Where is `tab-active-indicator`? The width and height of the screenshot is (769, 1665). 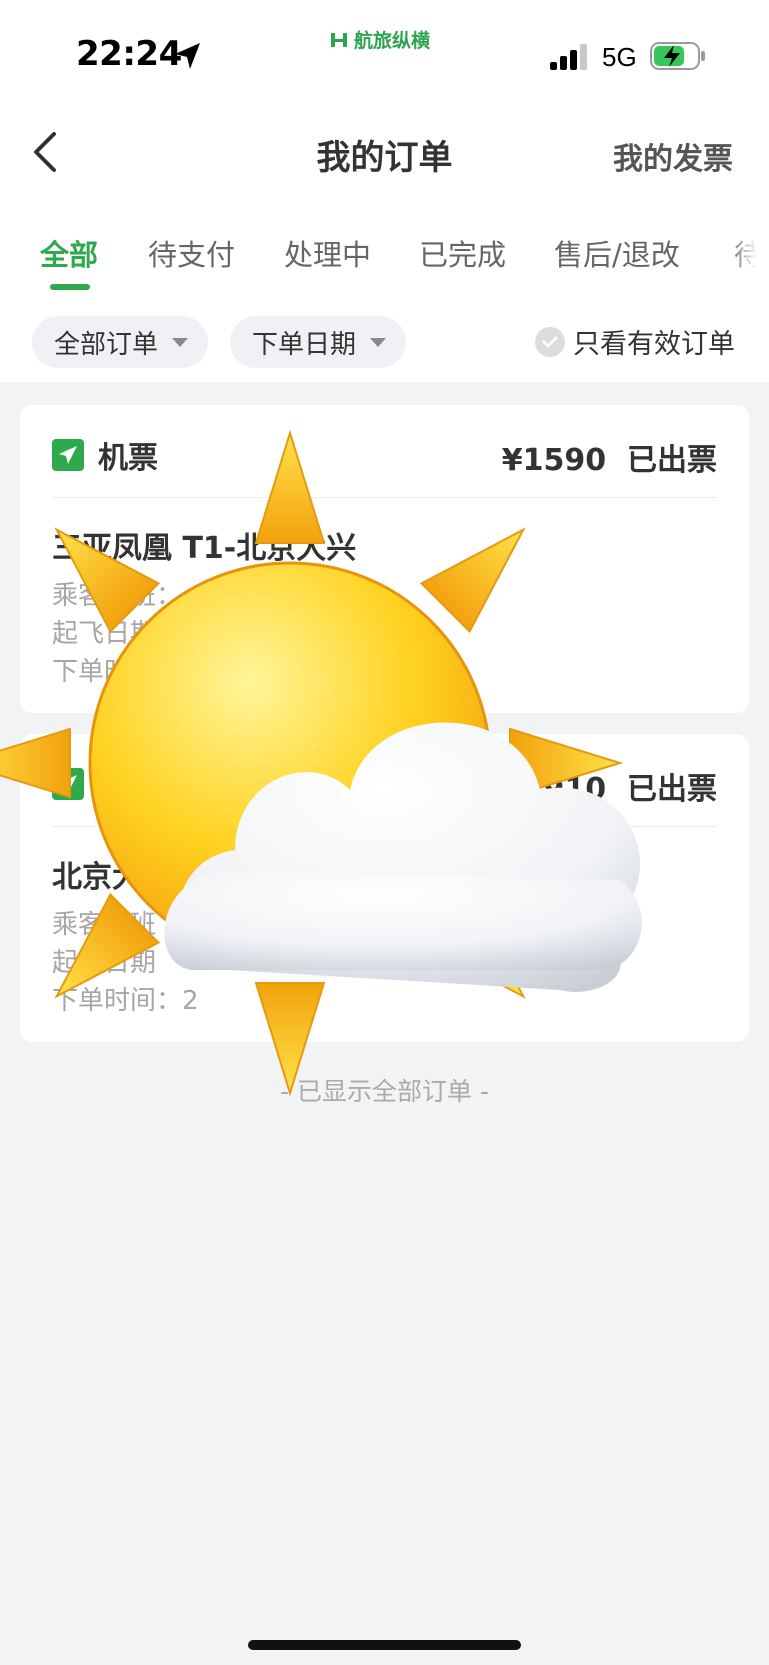 tab-active-indicator is located at coordinates (70, 287).